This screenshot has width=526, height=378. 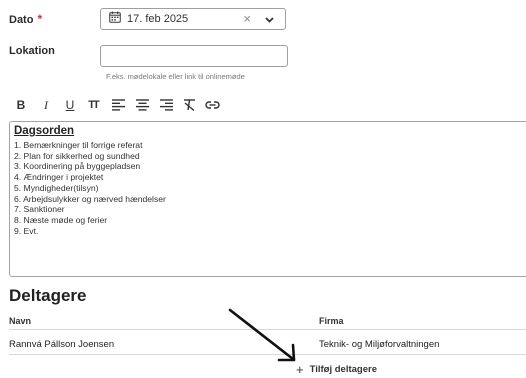 I want to click on text-size-icon: TT, so click(x=94, y=105).